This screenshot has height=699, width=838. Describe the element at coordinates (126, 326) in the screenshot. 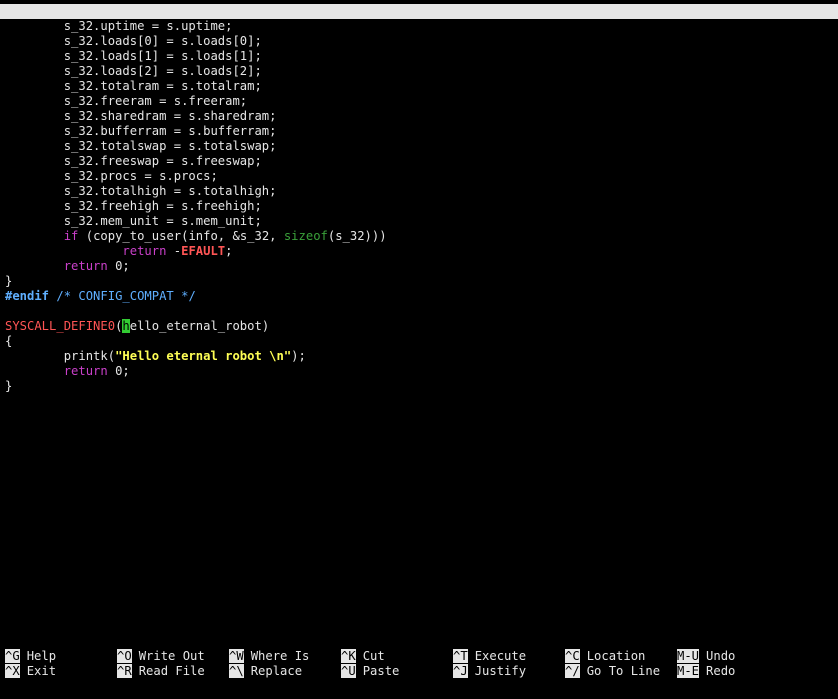

I see `text-cursor: h` at that location.